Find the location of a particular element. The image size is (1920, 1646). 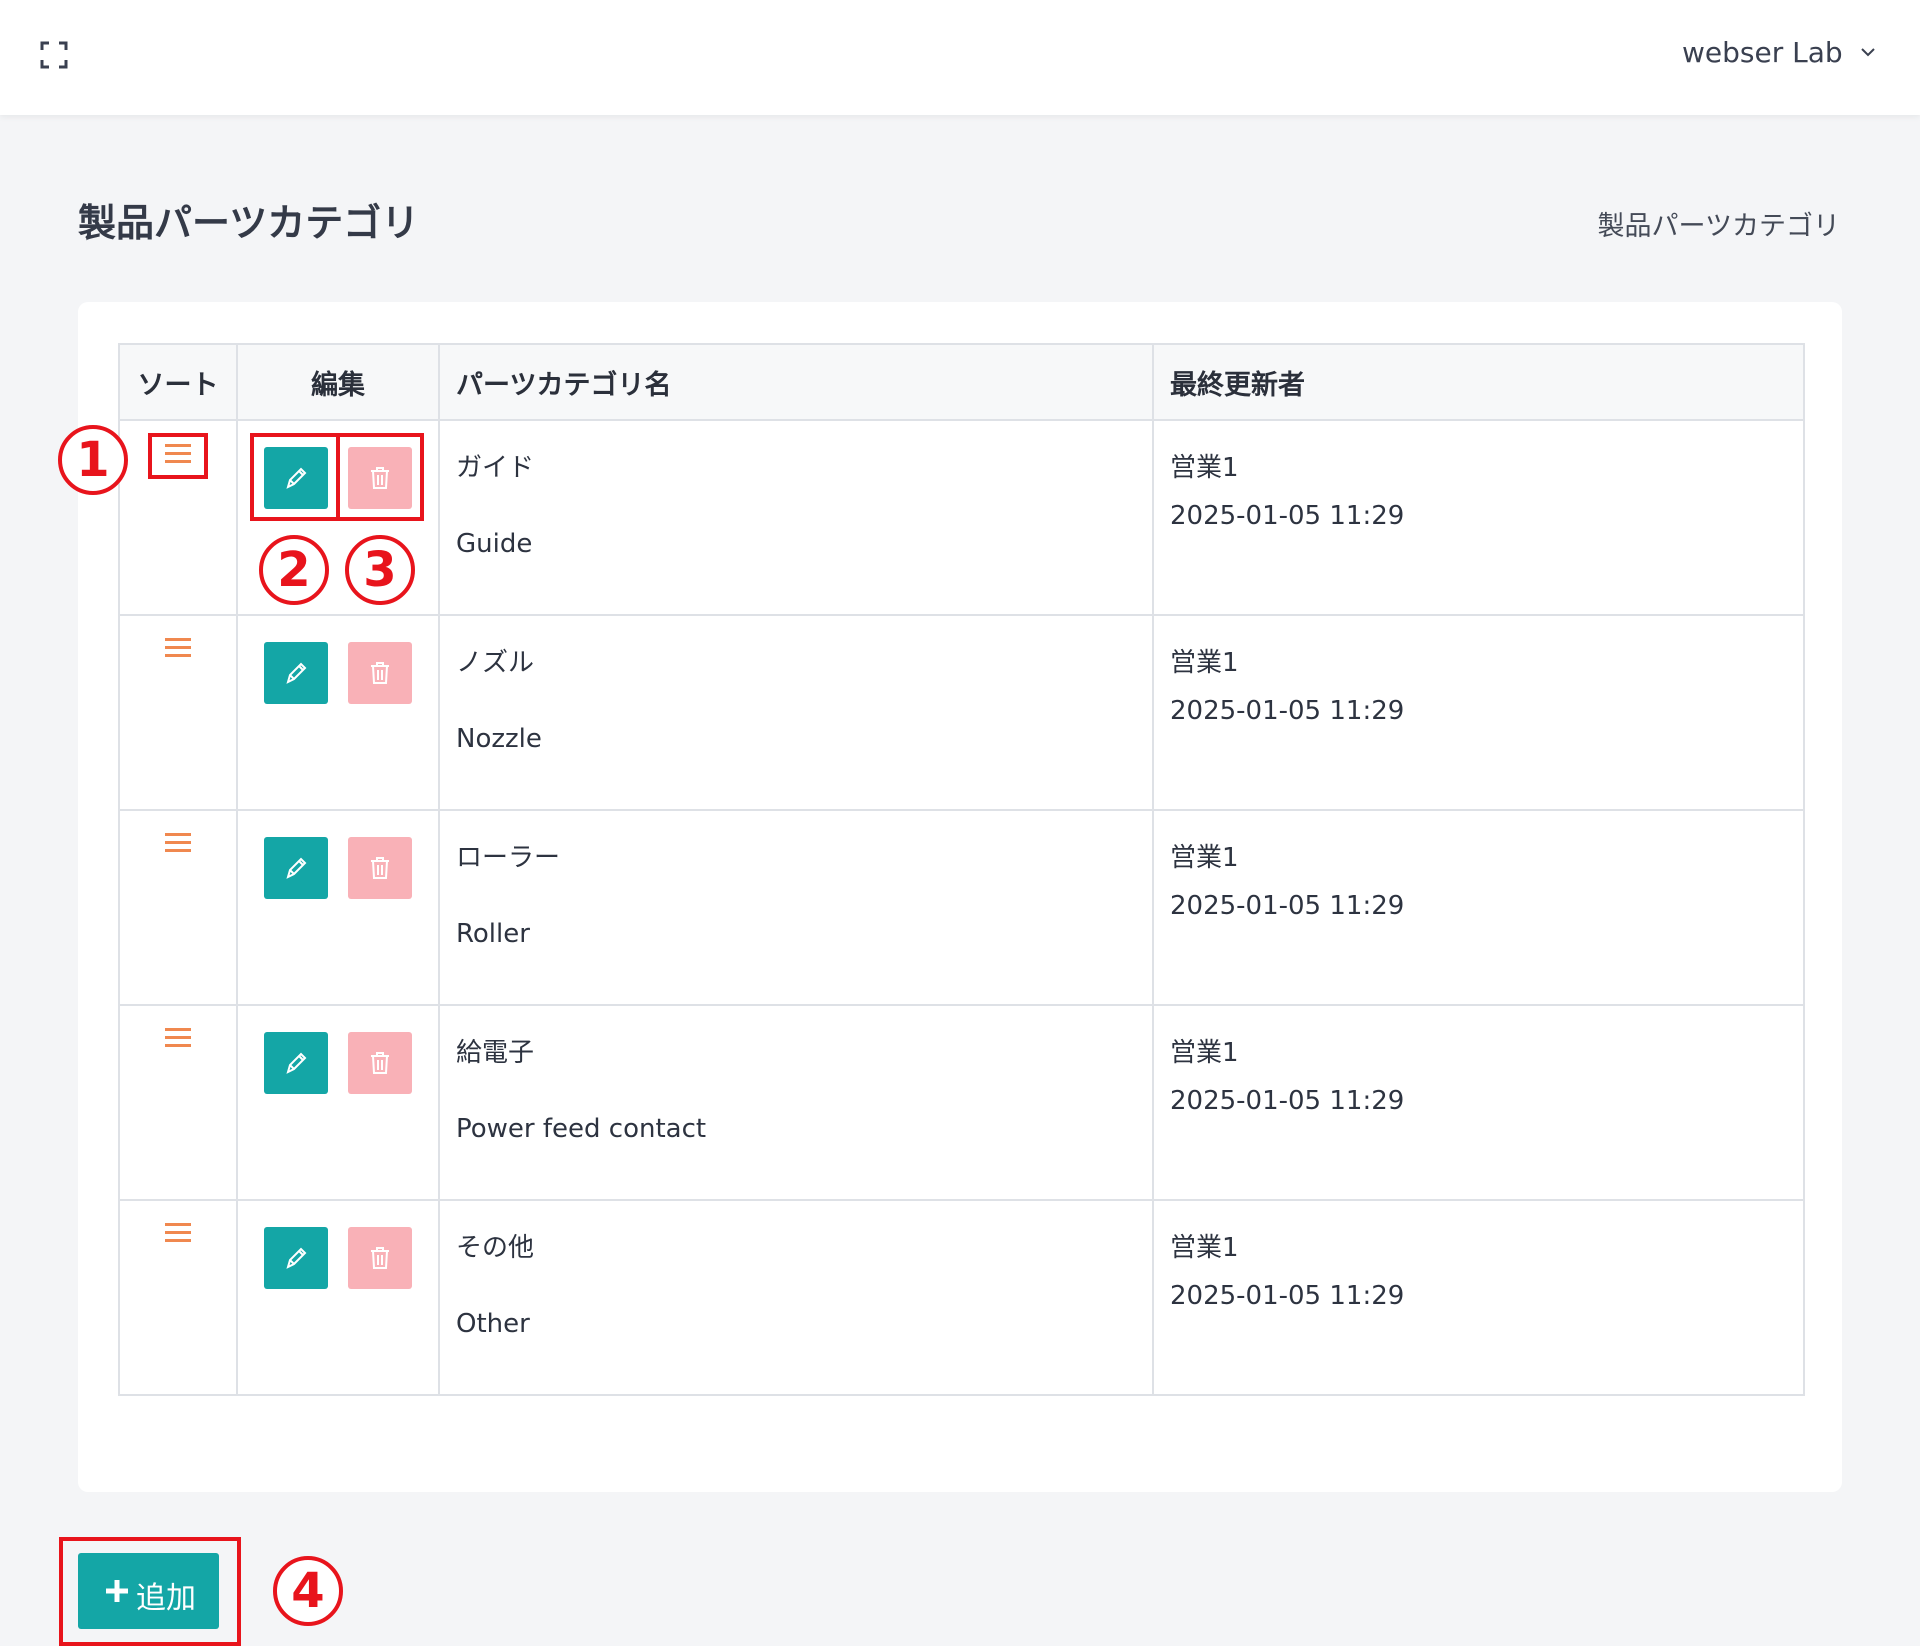

chevron-down-icon is located at coordinates (1868, 52).